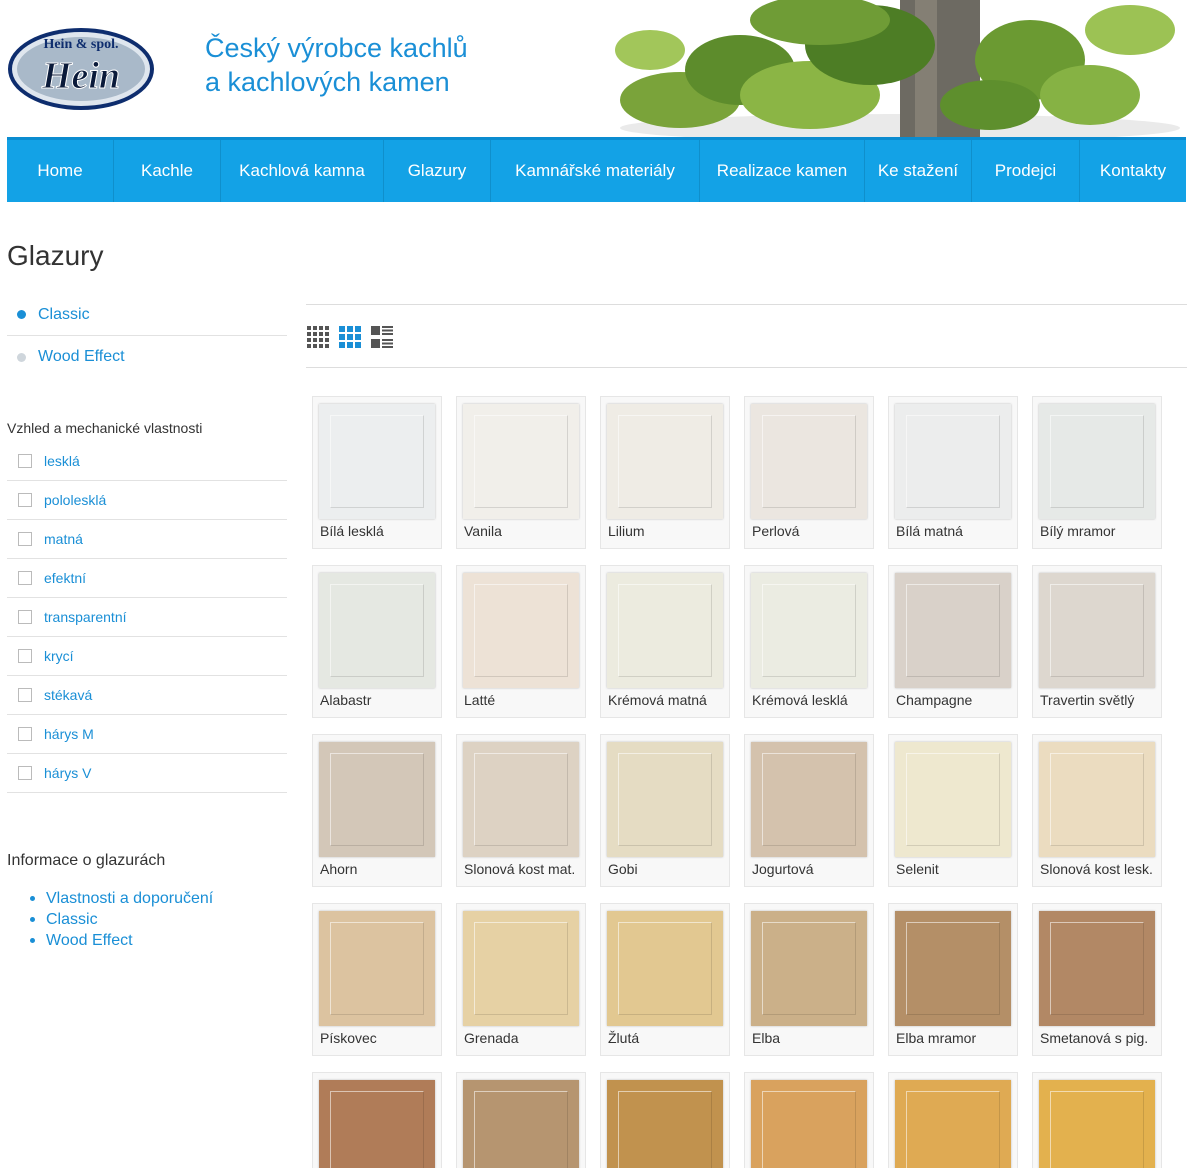  Describe the element at coordinates (147, 357) in the screenshot. I see `category-item-wood-effect: Wood Effect` at that location.